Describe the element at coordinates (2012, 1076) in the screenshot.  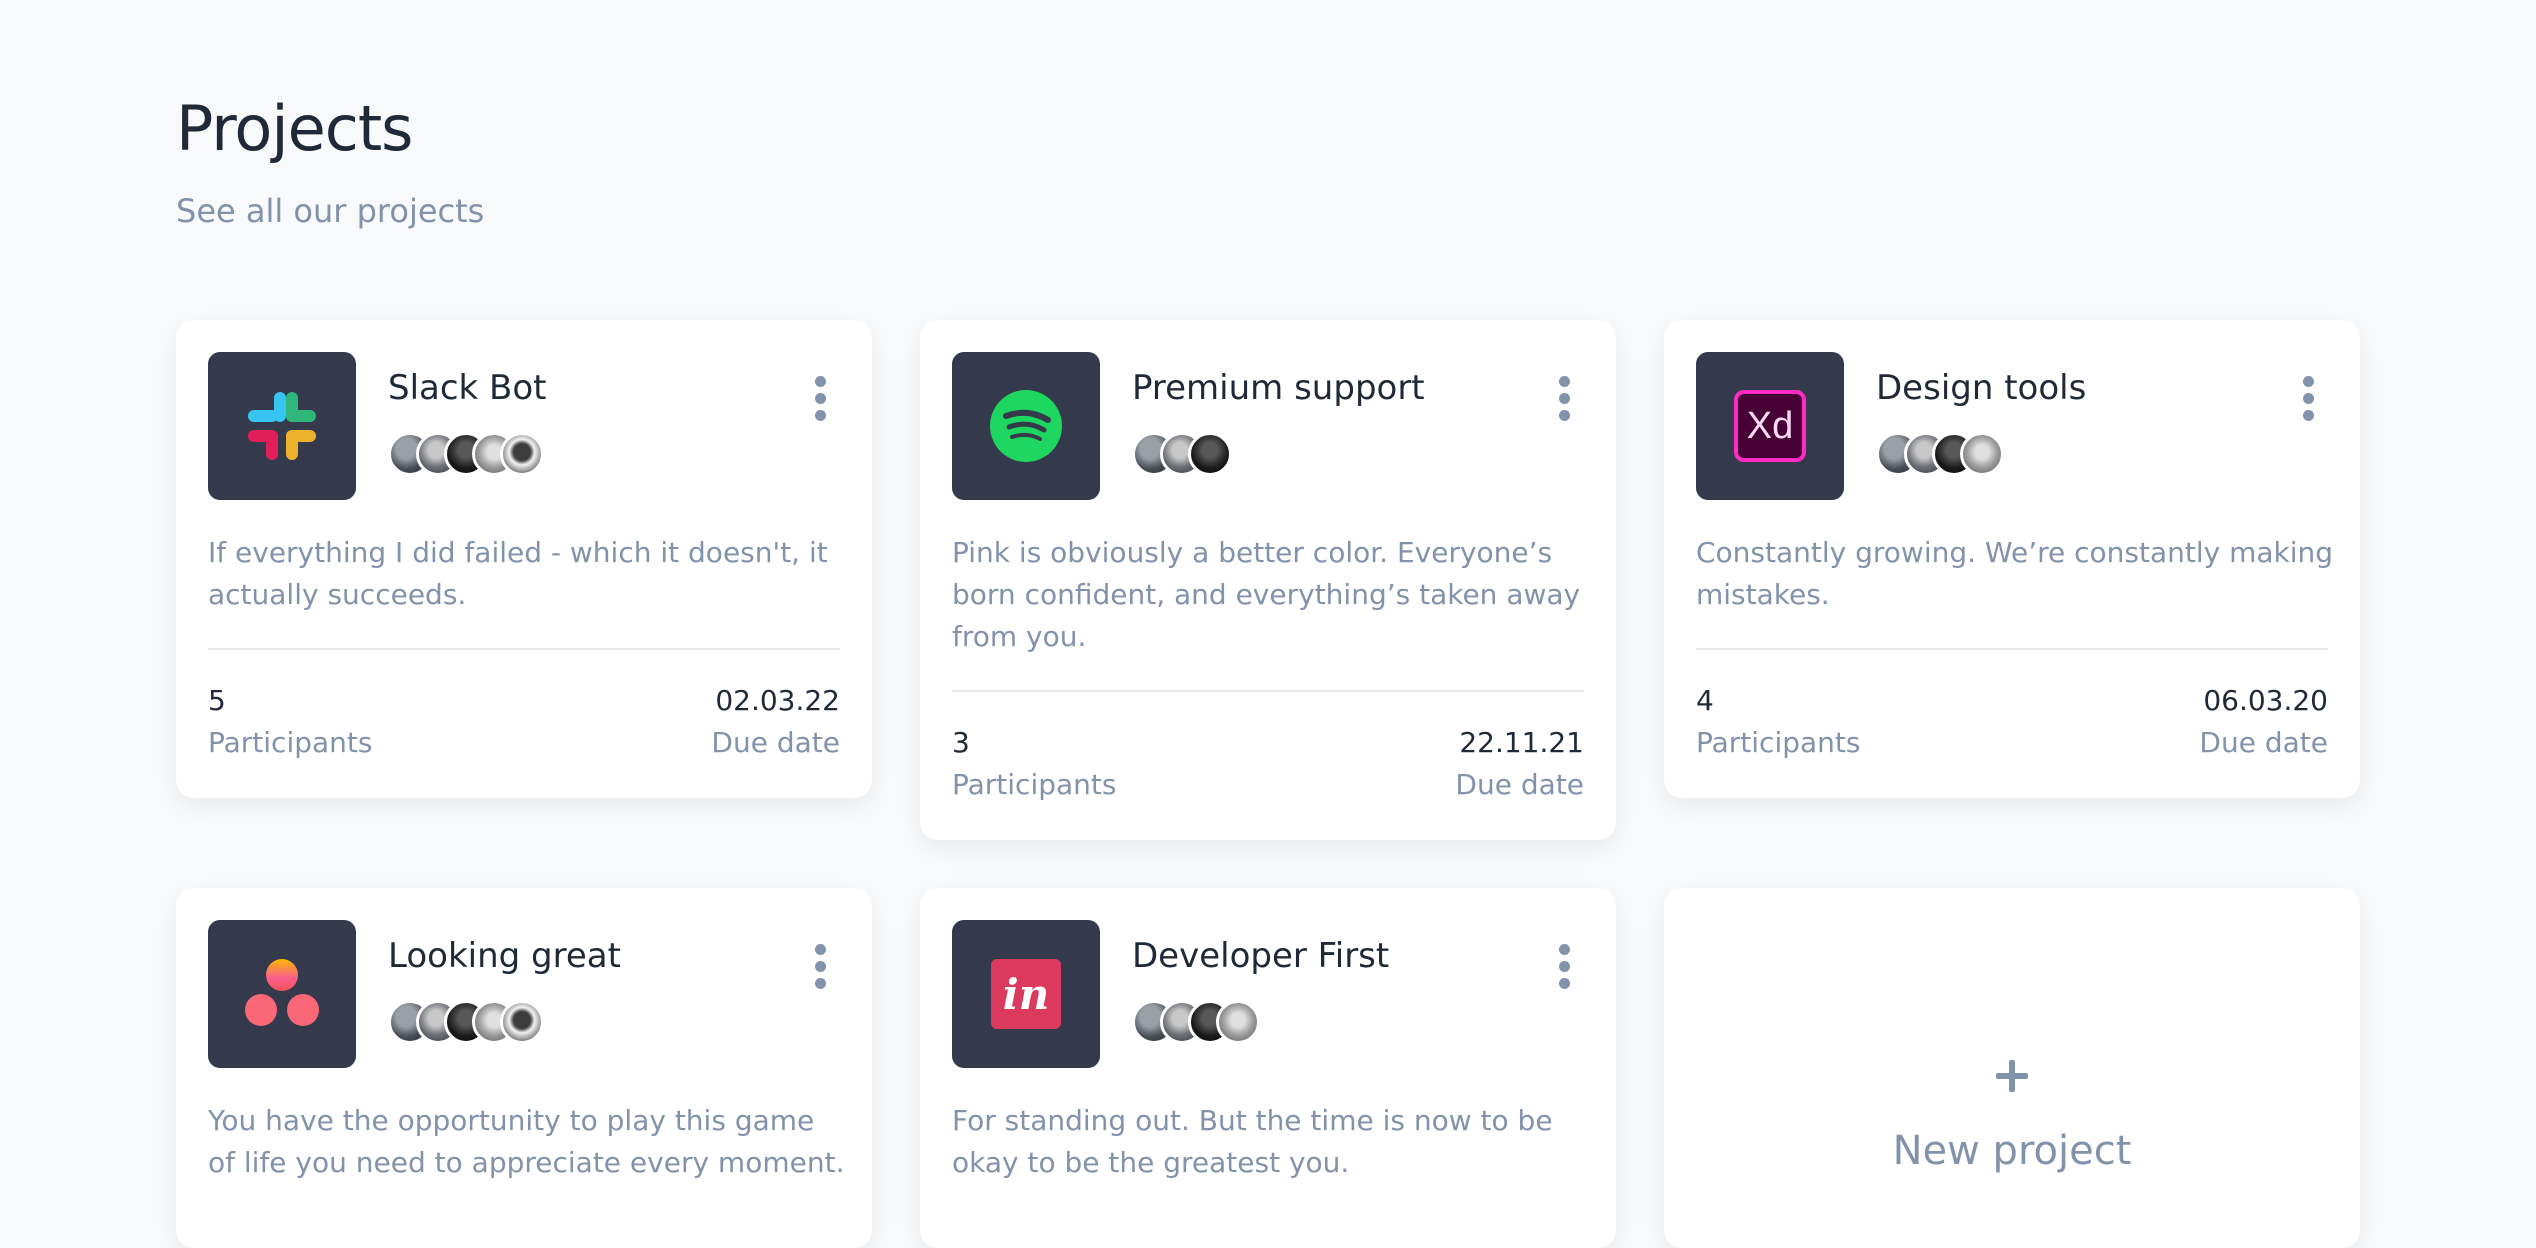
I see `plus-icon` at that location.